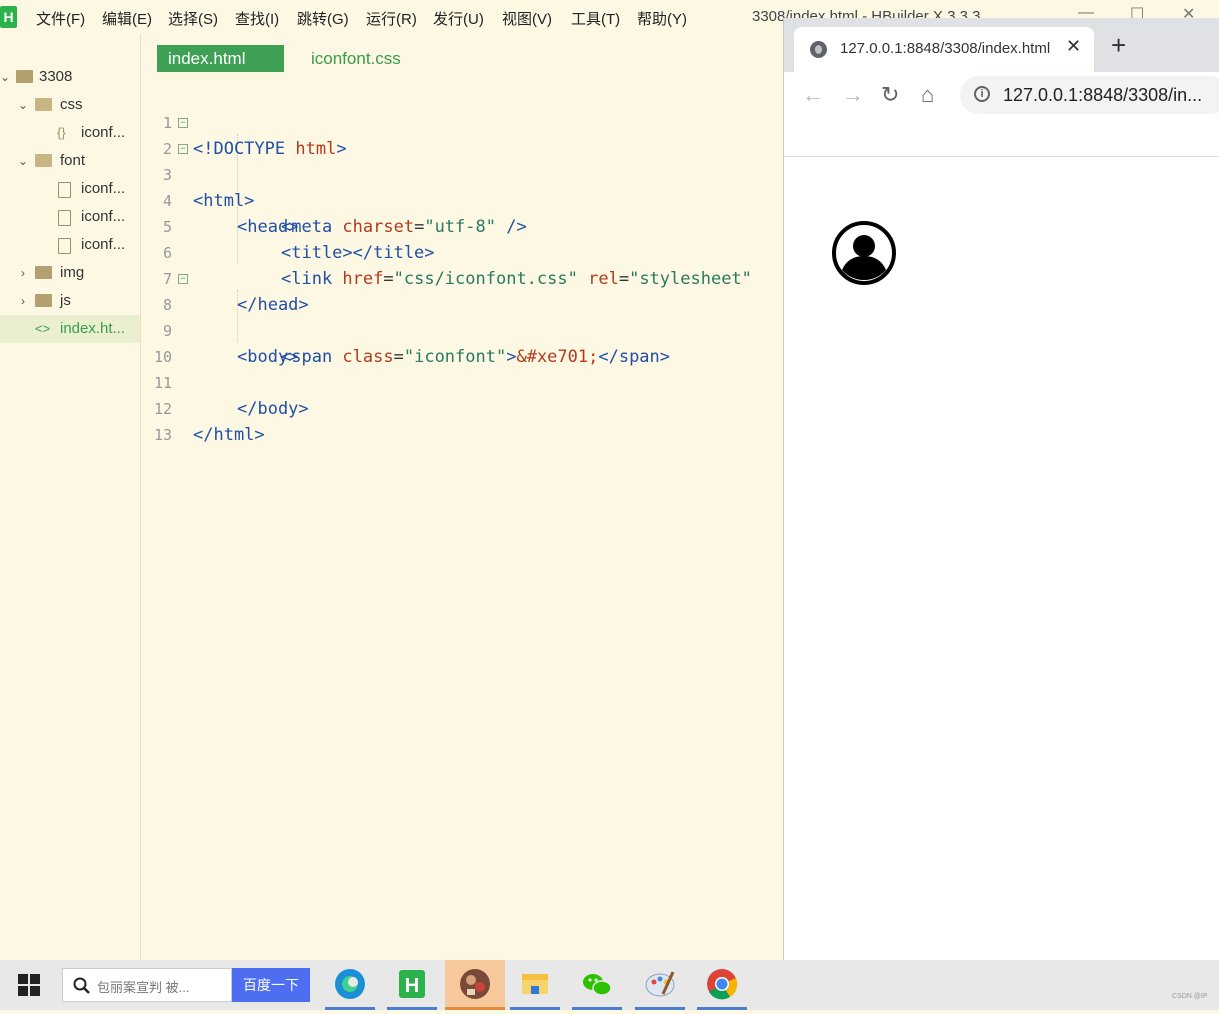 The image size is (1219, 1014). Describe the element at coordinates (193, 18) in the screenshot. I see `menu-select: 选择(S)` at that location.